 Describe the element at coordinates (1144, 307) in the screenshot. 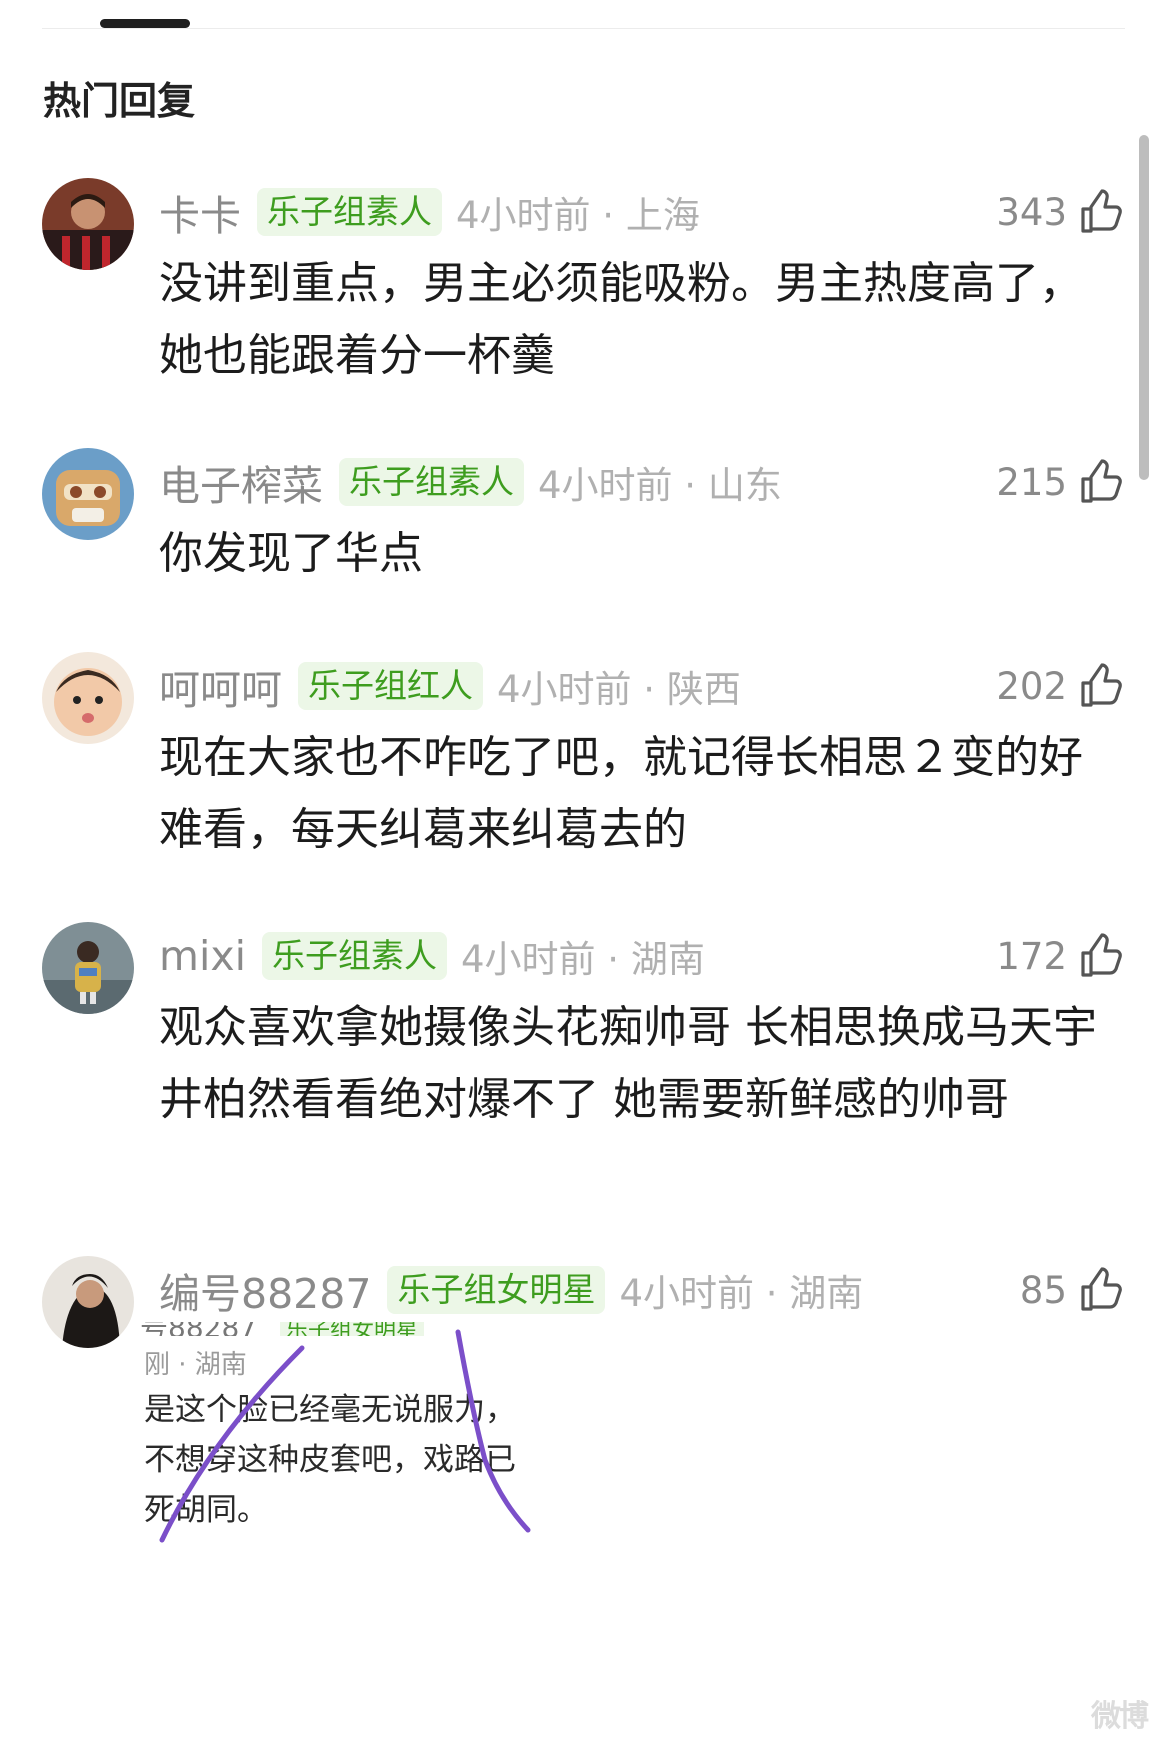

I see `scrollbar` at that location.